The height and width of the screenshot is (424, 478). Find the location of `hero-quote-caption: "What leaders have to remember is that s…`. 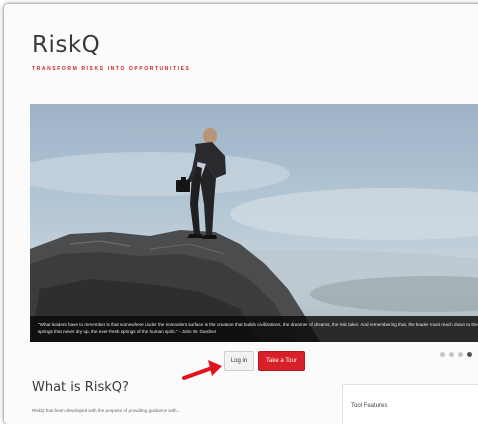

hero-quote-caption: "What leaders have to remember is that s… is located at coordinates (254, 329).